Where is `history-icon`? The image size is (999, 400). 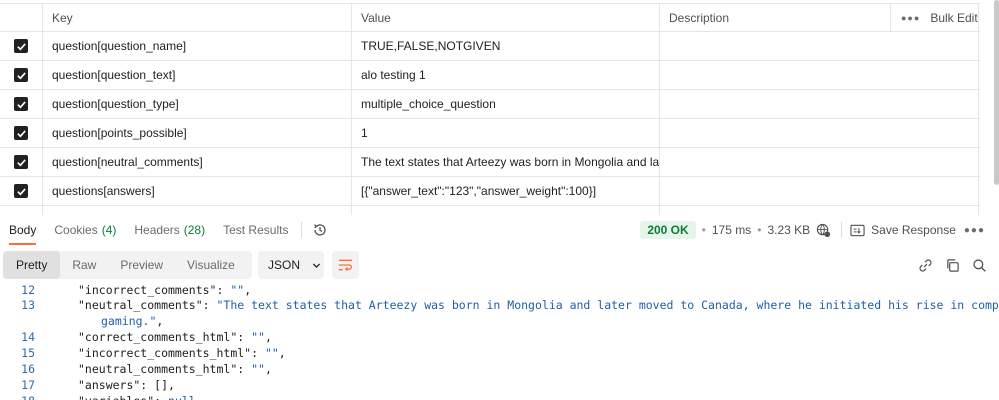
history-icon is located at coordinates (320, 230).